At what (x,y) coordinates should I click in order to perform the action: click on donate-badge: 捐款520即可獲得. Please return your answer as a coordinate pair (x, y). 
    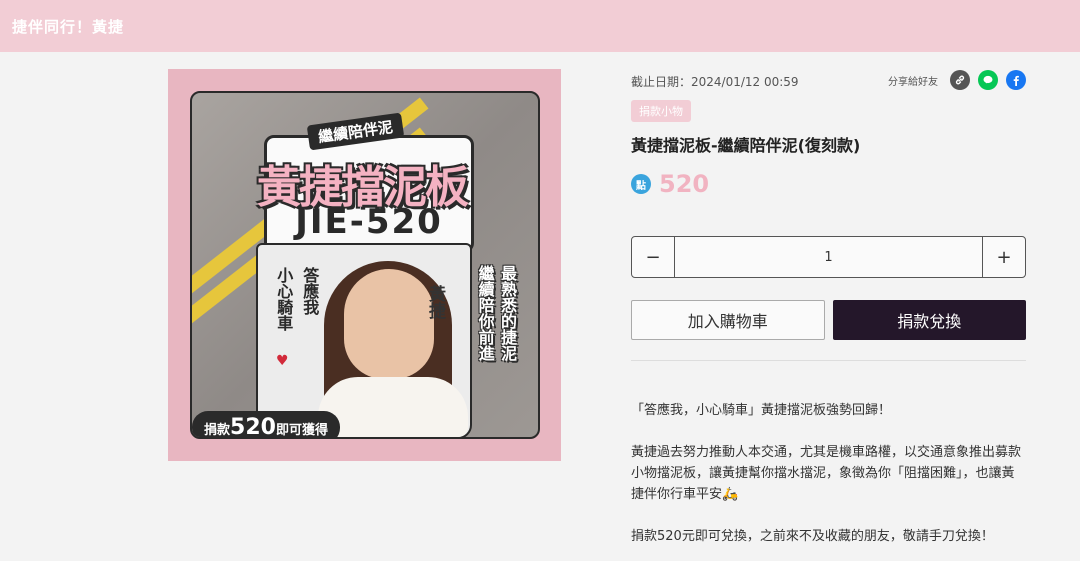
    Looking at the image, I should click on (266, 425).